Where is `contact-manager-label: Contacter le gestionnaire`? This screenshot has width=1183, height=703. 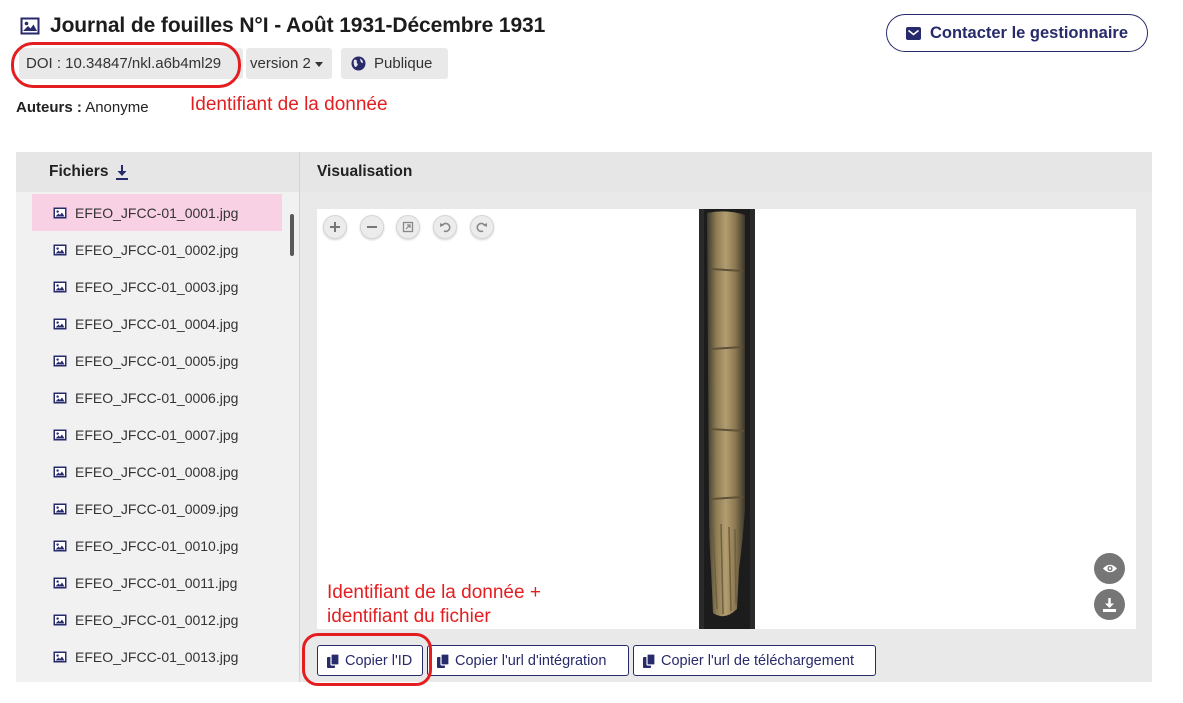
contact-manager-label: Contacter le gestionnaire is located at coordinates (1029, 32).